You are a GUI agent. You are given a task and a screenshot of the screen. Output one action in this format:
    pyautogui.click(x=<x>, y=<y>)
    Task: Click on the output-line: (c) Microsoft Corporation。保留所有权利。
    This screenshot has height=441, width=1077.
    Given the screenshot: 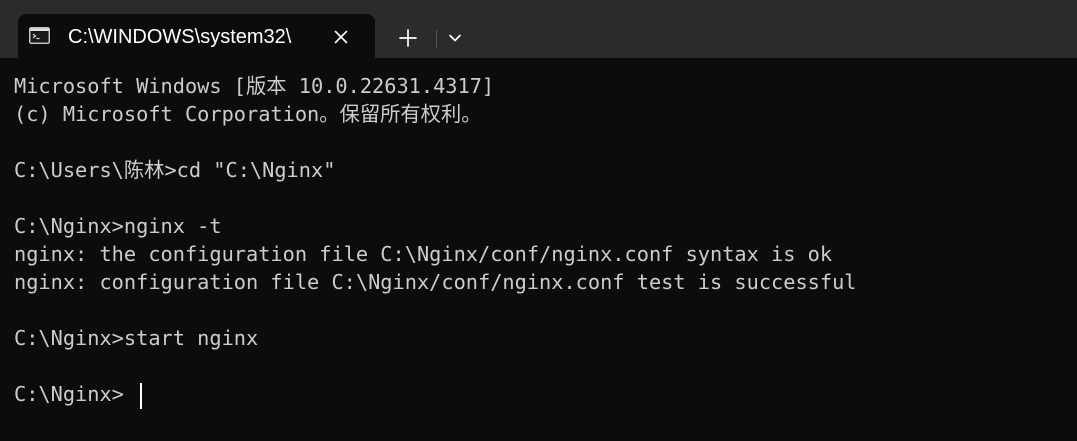 What is the action you would take?
    pyautogui.click(x=248, y=114)
    